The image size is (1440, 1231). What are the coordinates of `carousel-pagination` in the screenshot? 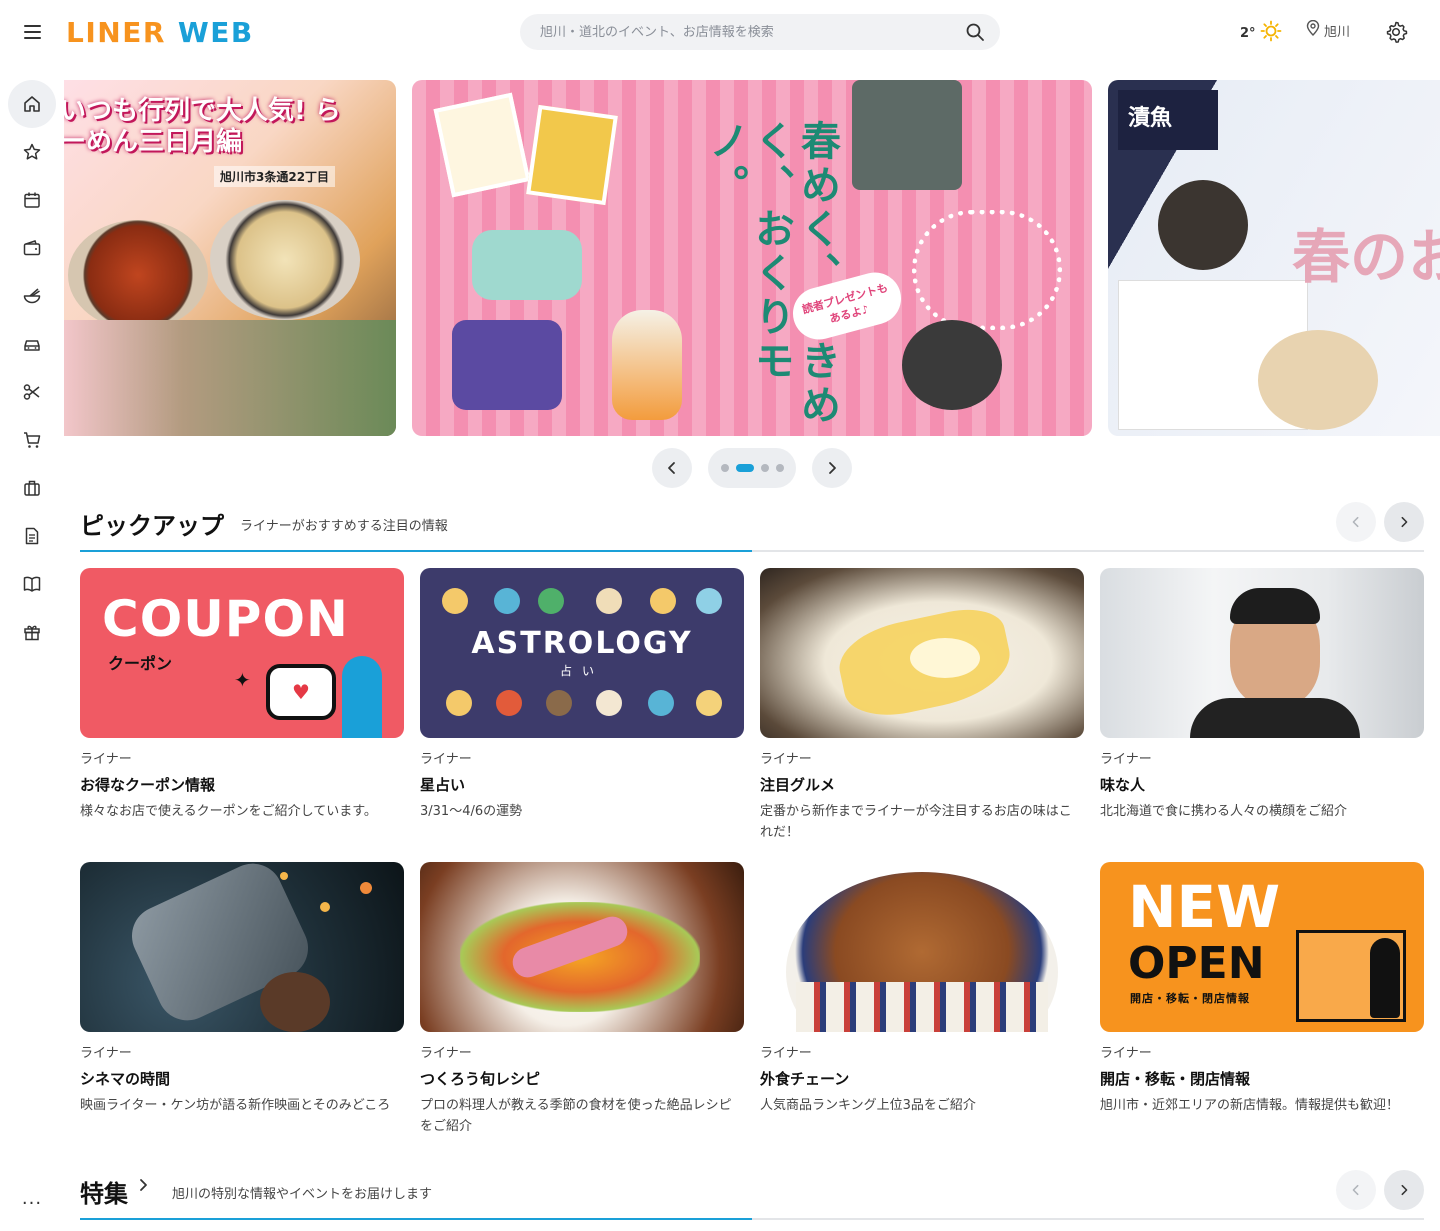 It's located at (752, 468).